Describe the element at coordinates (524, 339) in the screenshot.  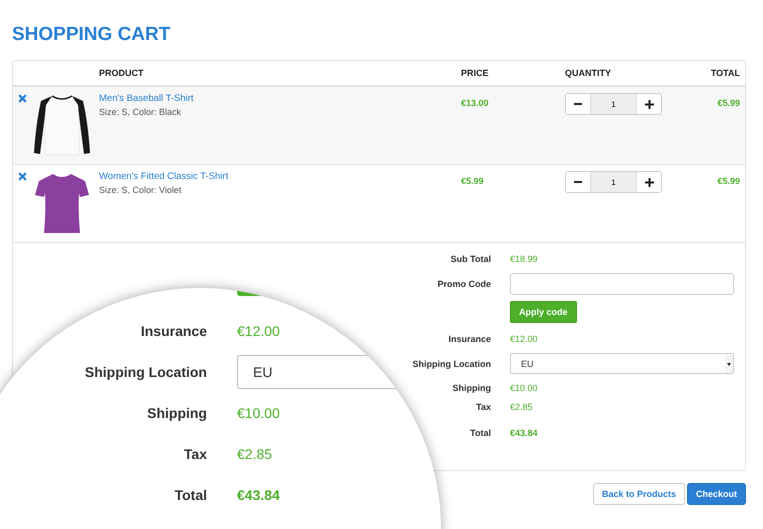
I see `summary-value: €12.00` at that location.